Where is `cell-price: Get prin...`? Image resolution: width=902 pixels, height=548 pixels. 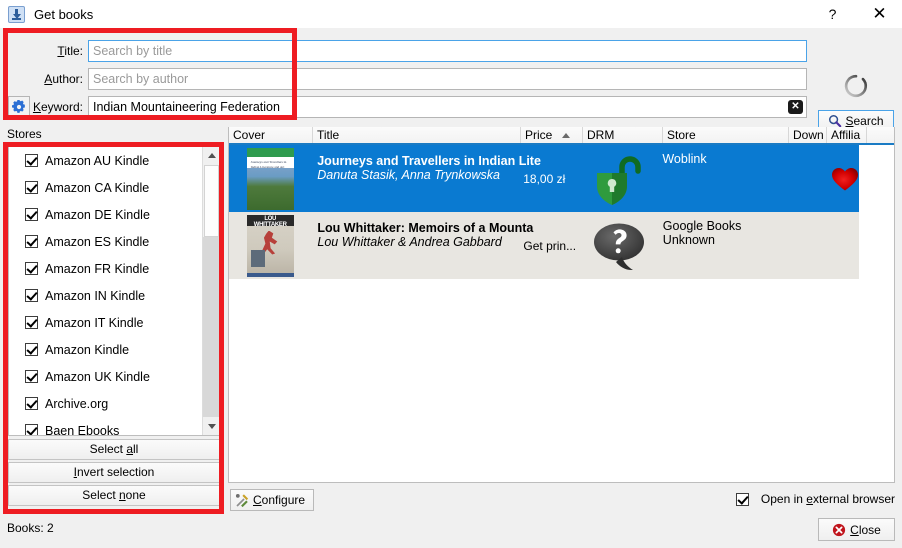
cell-price: Get prin... is located at coordinates (549, 245).